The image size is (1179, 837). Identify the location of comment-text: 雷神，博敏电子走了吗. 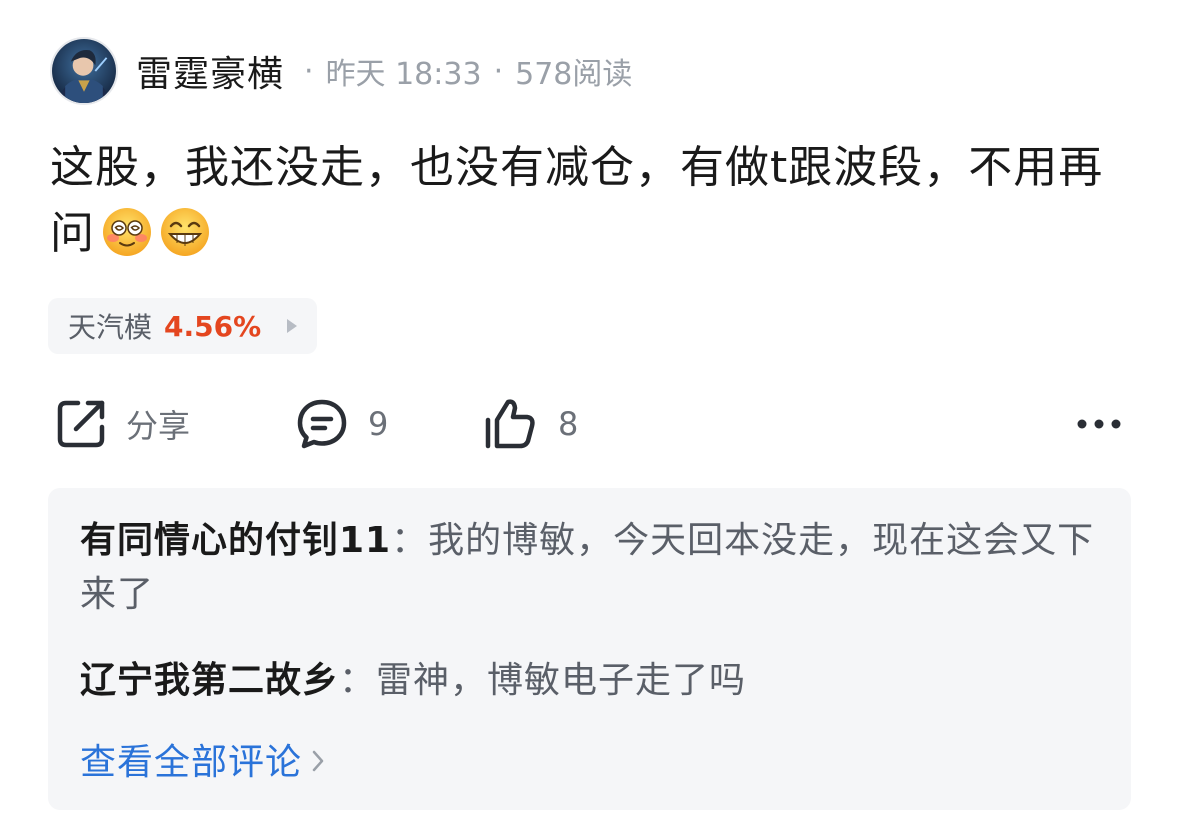
(561, 680).